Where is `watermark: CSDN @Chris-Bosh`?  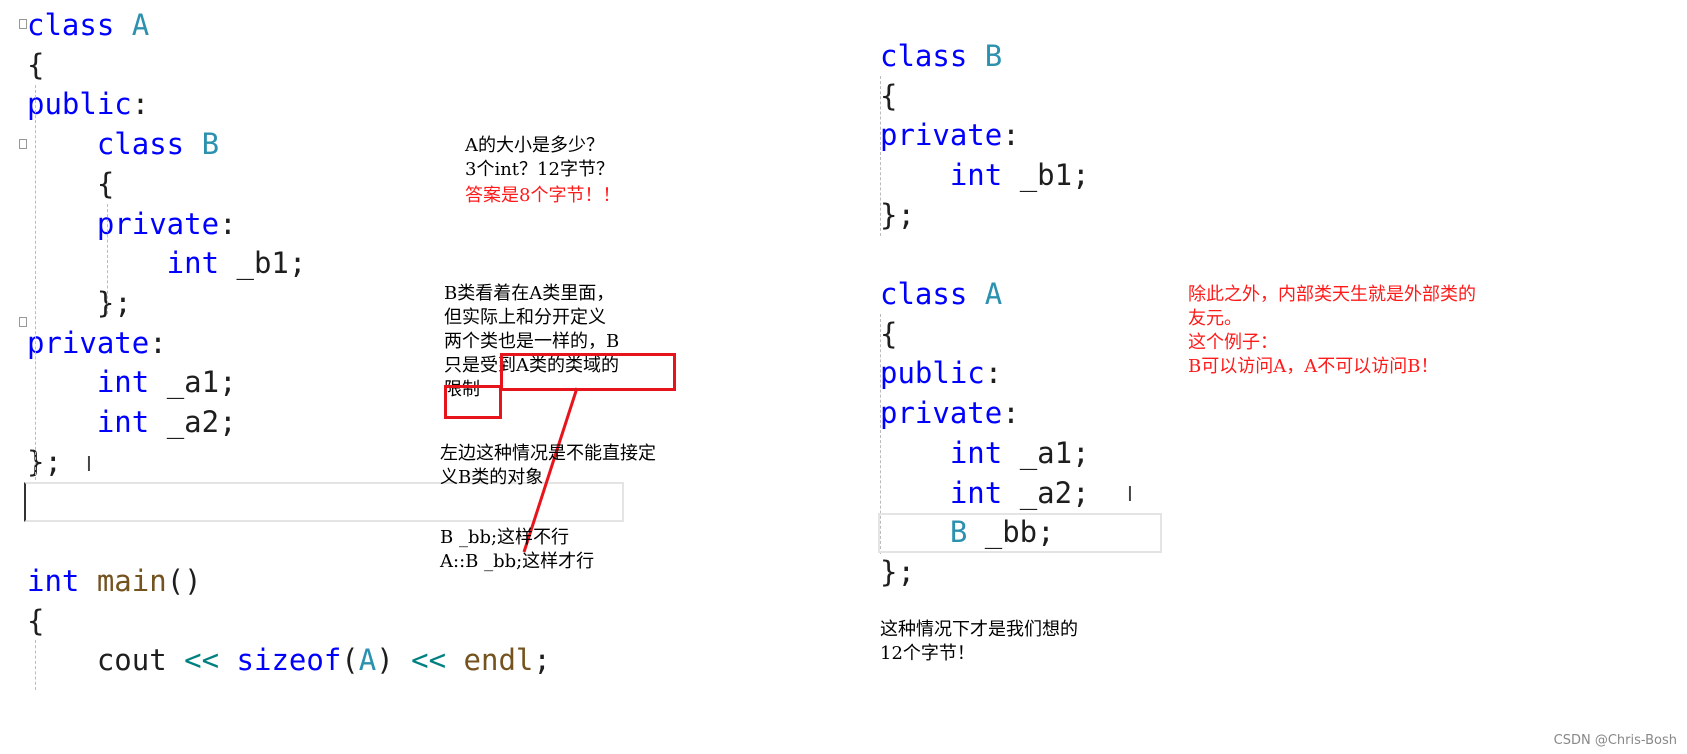
watermark: CSDN @Chris-Bosh is located at coordinates (1615, 740).